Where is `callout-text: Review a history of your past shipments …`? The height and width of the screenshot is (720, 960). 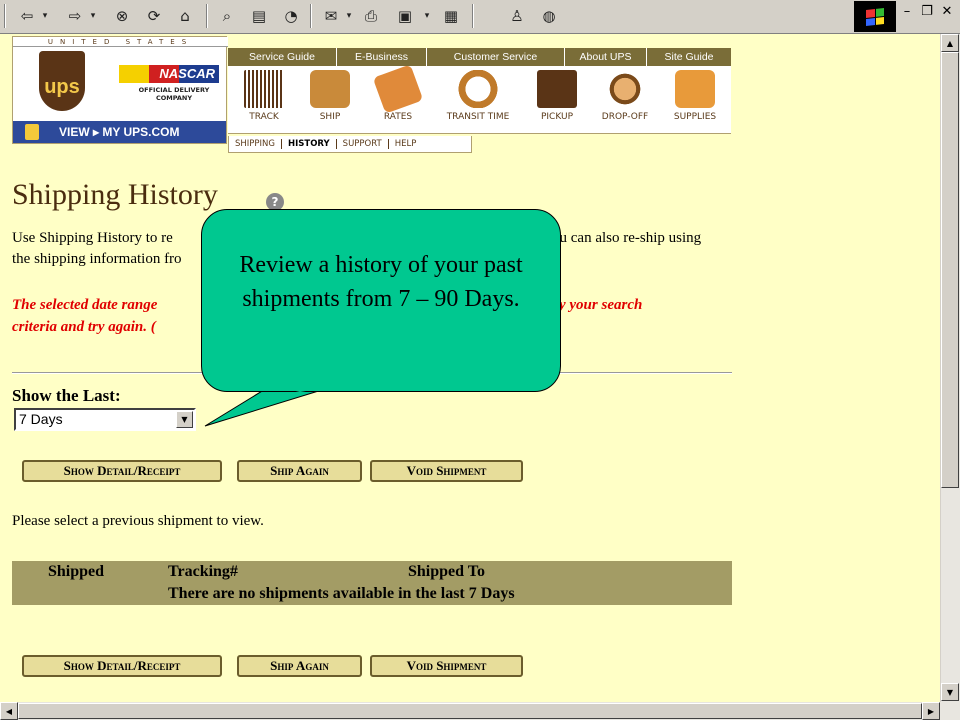 callout-text: Review a history of your past shipments … is located at coordinates (381, 282).